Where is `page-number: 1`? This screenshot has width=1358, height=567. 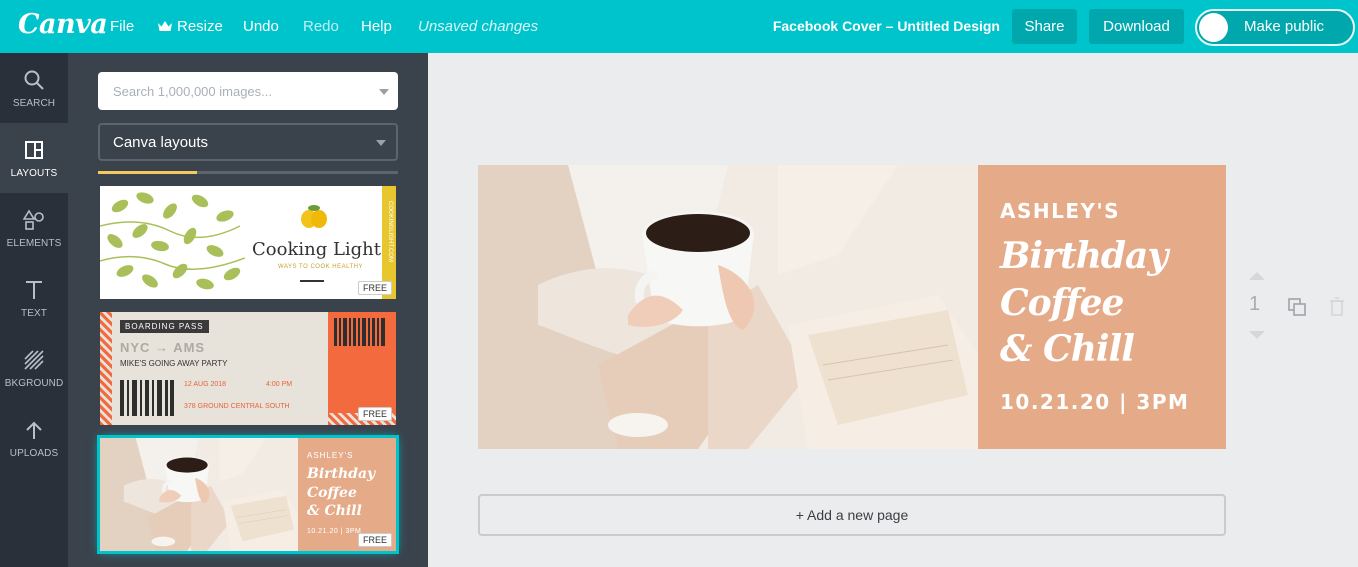 page-number: 1 is located at coordinates (1255, 304).